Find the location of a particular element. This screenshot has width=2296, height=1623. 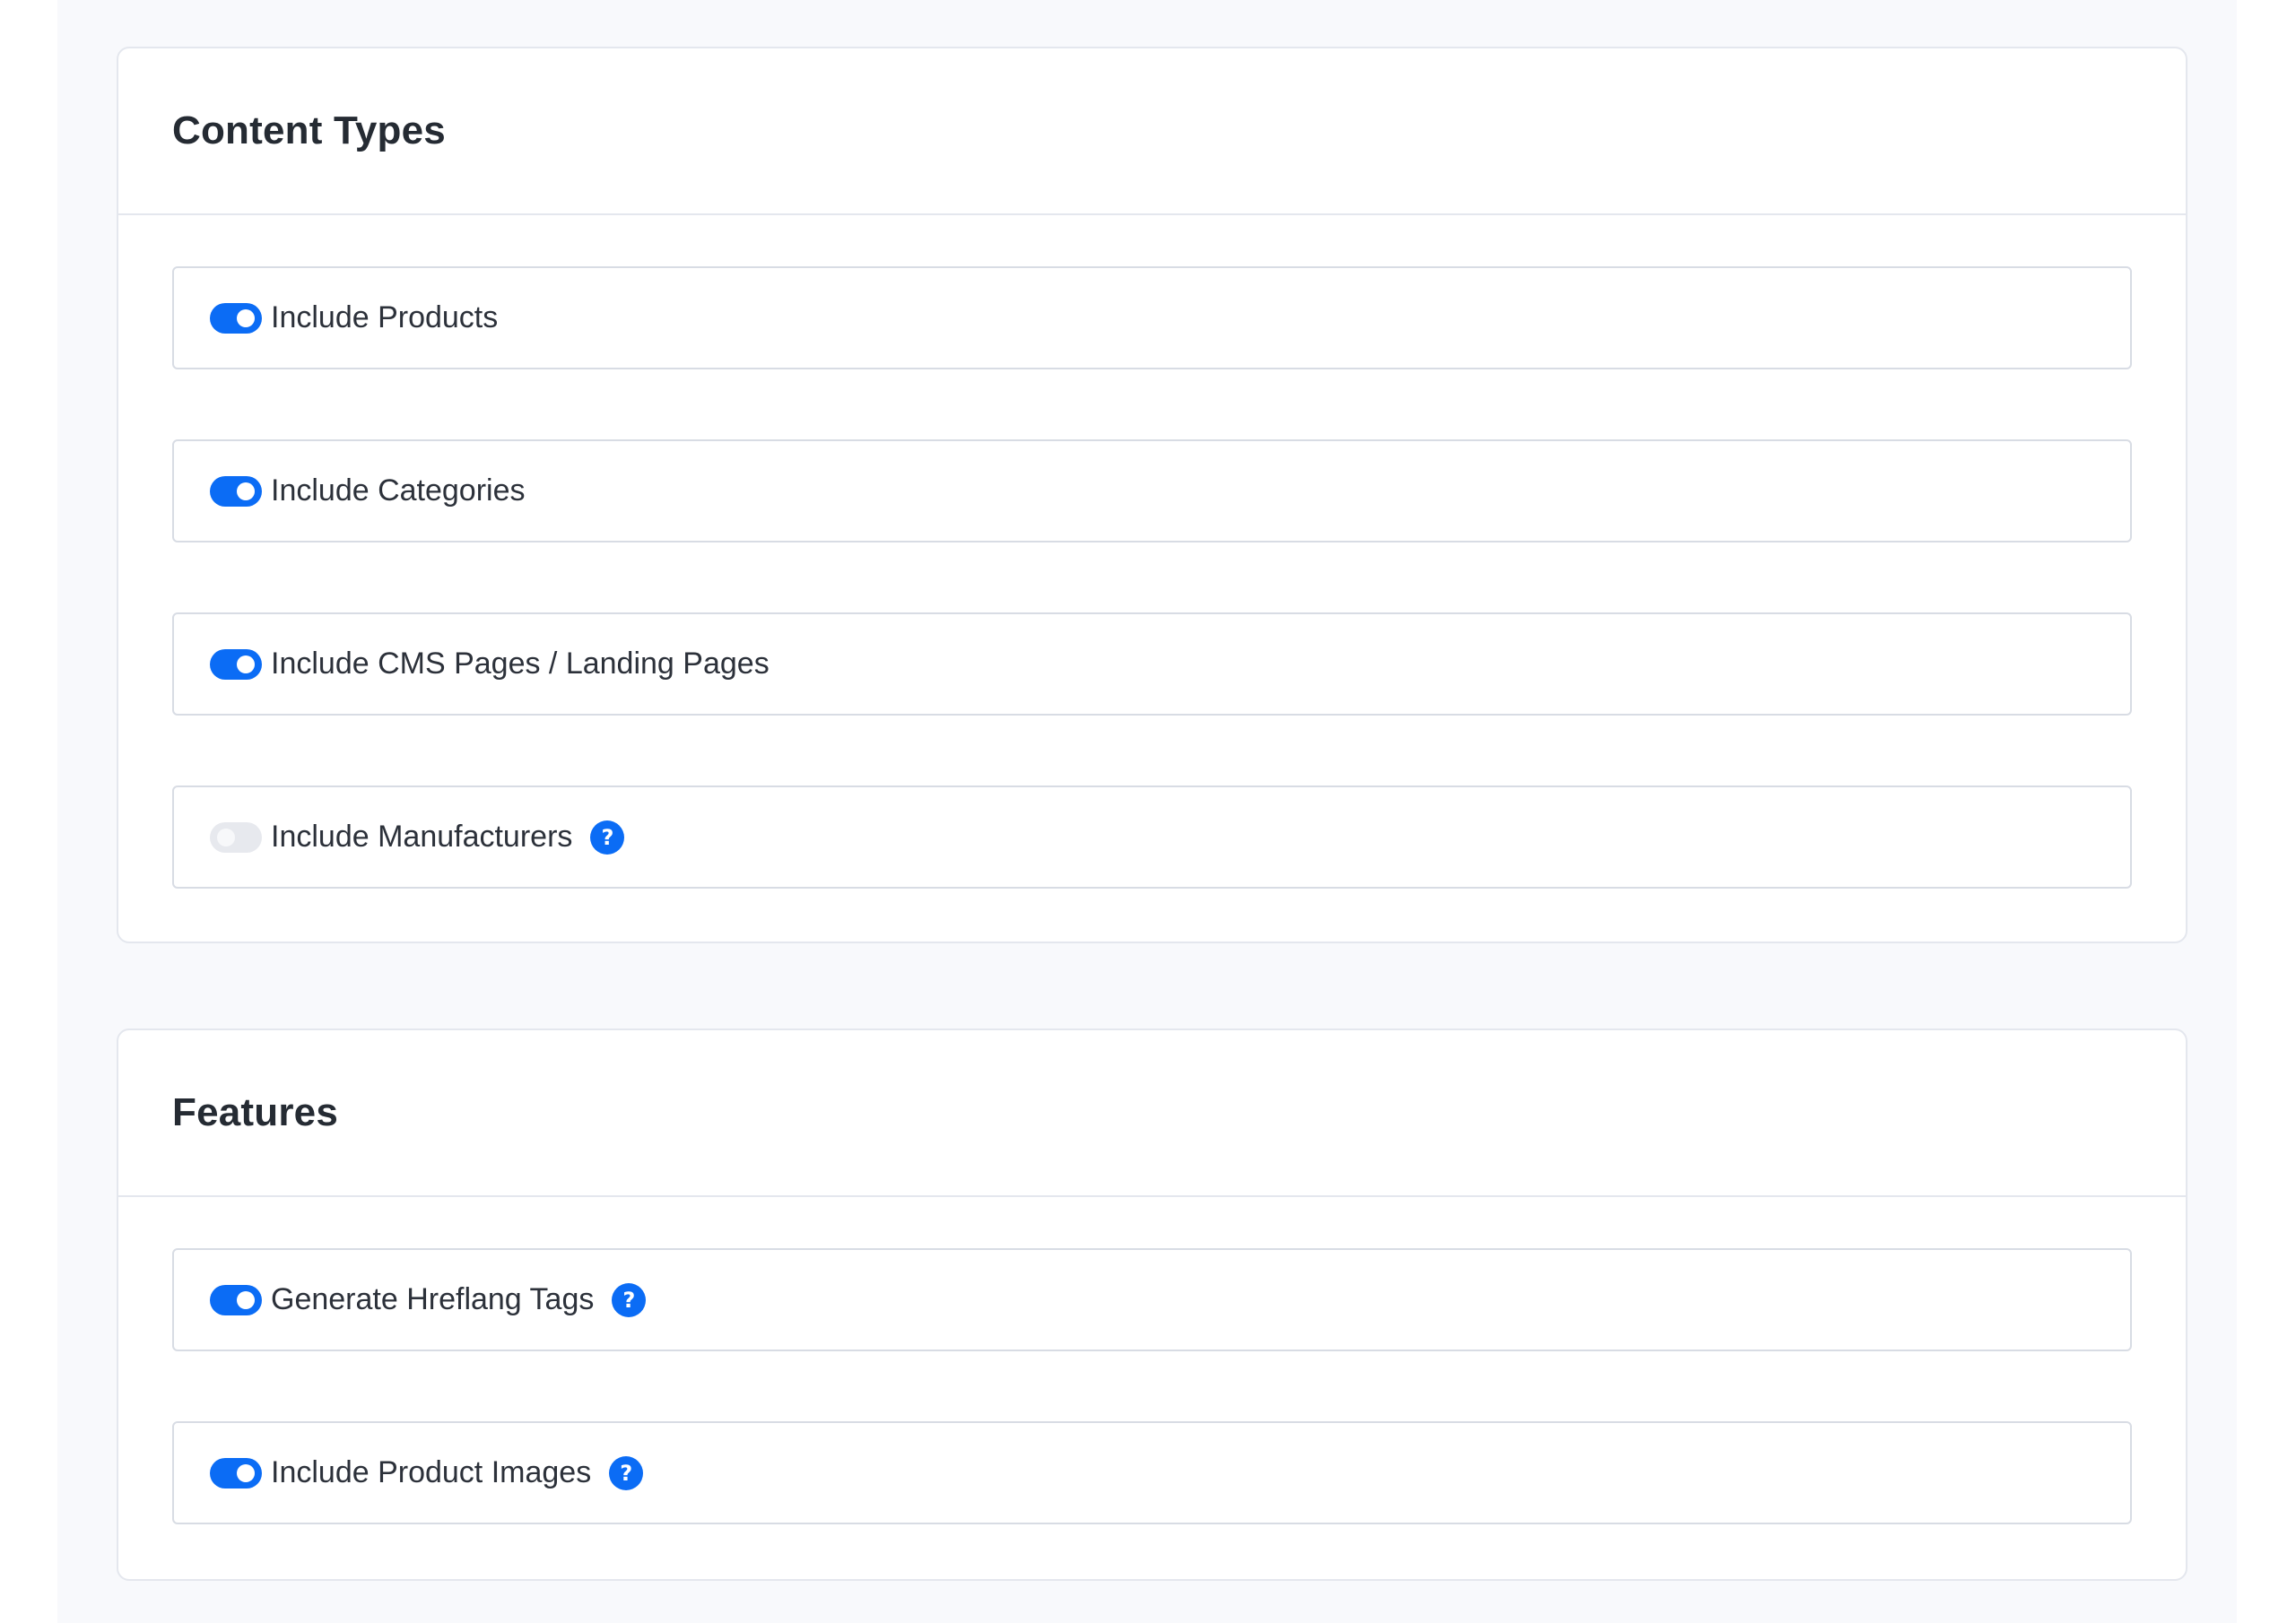

option-label: Include Categories is located at coordinates (398, 490).